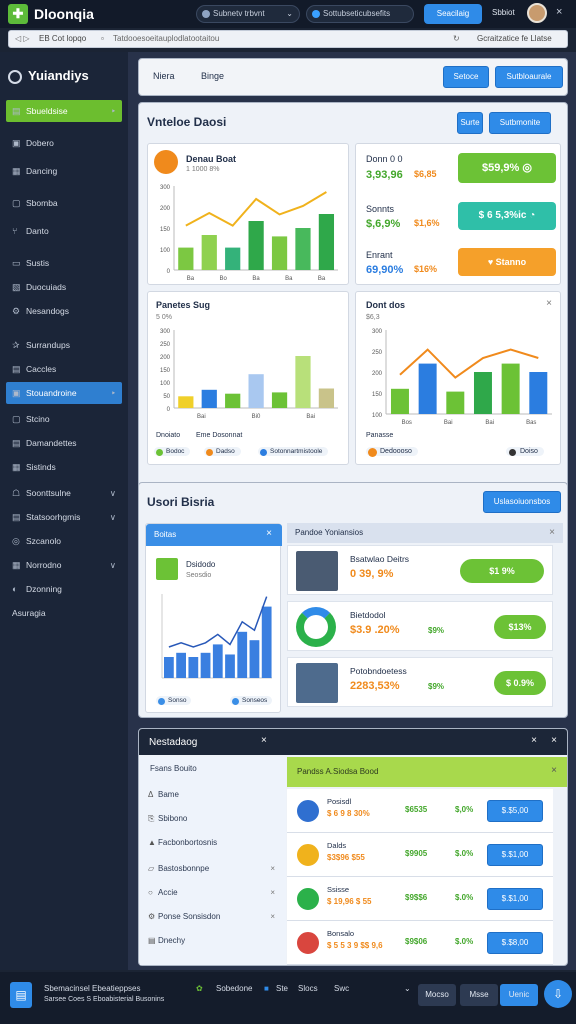 This screenshot has width=576, height=1024. Describe the element at coordinates (515, 943) in the screenshot. I see `note-row-button: $.$8,00` at that location.